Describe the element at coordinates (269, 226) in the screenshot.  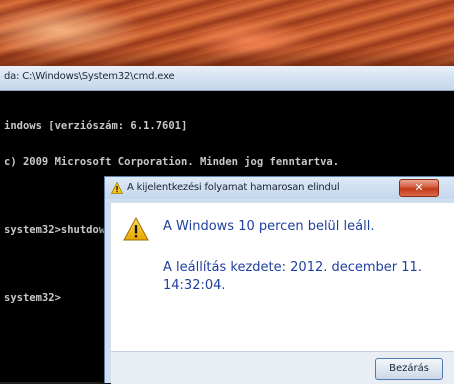
I see `shutdown-message: A Windows 10 percen belül leáll.` at that location.